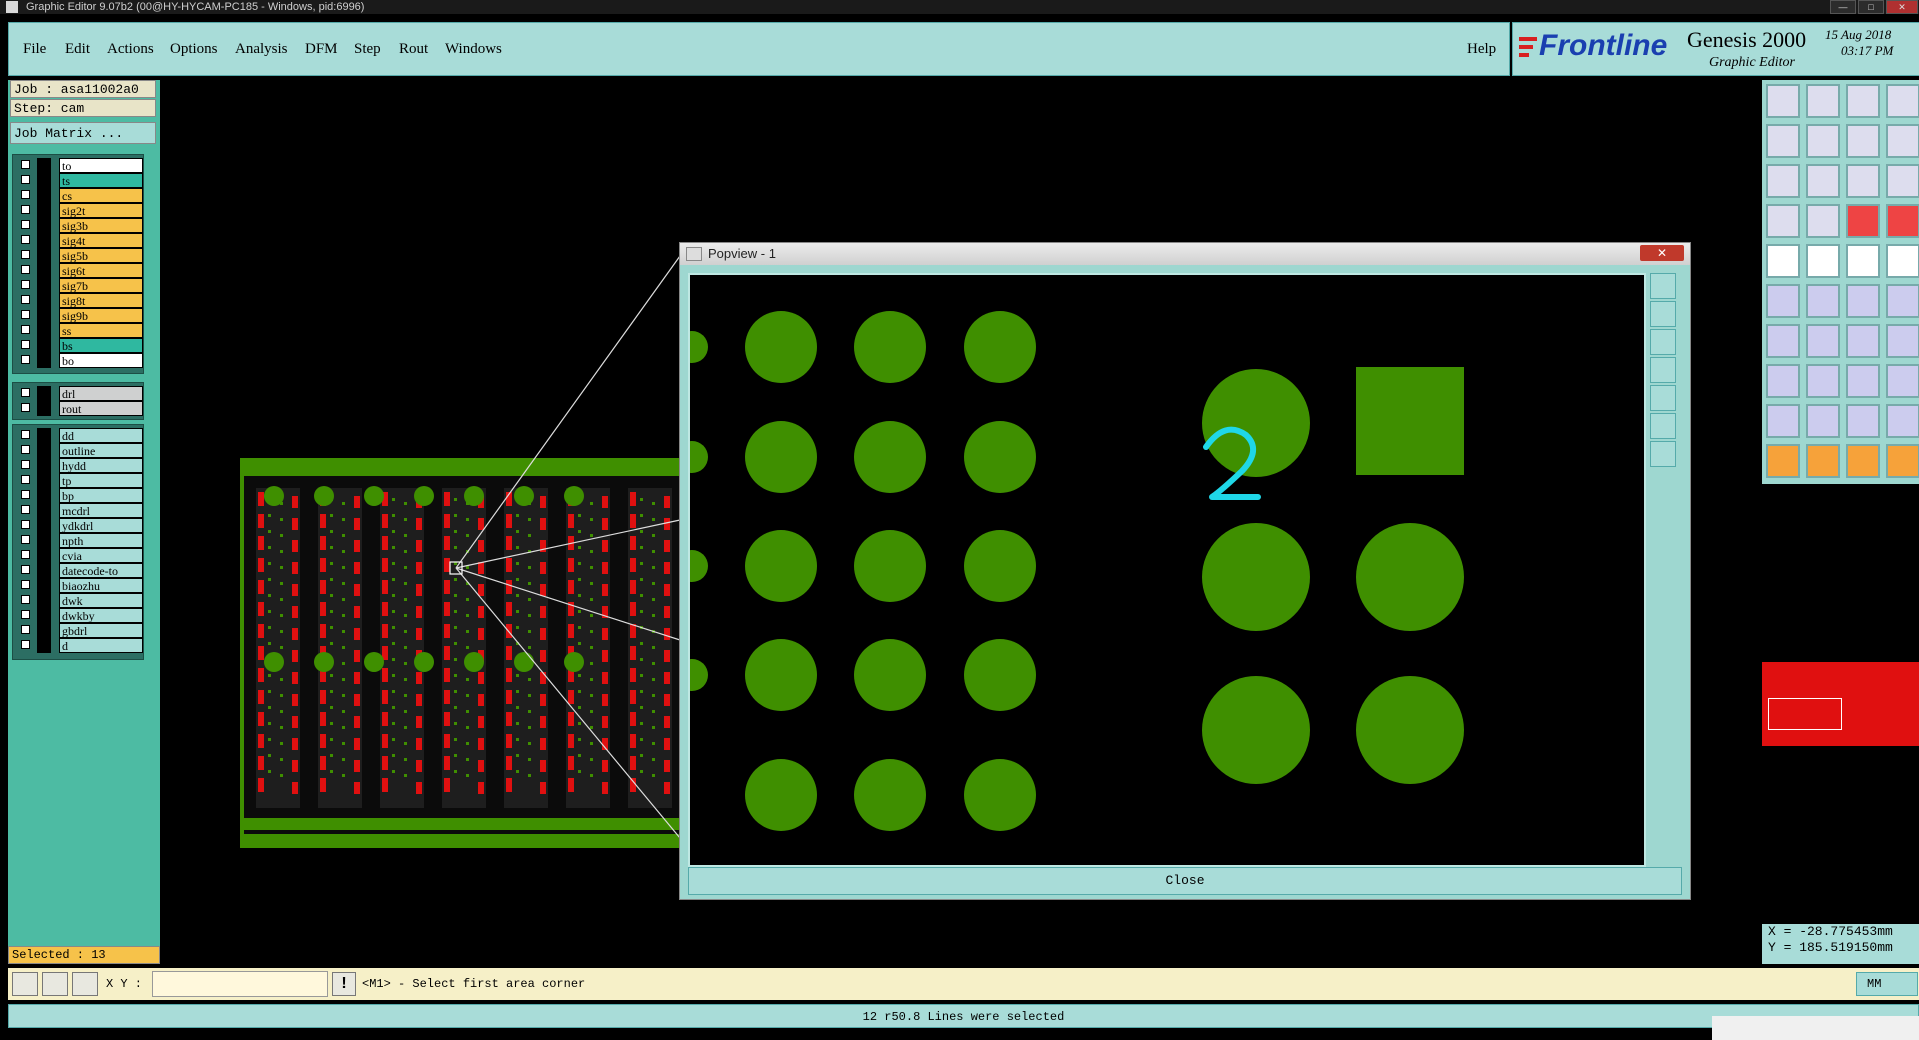 Image resolution: width=1919 pixels, height=1040 pixels. I want to click on layer-row-biaozhu: biaozhu, so click(81, 585).